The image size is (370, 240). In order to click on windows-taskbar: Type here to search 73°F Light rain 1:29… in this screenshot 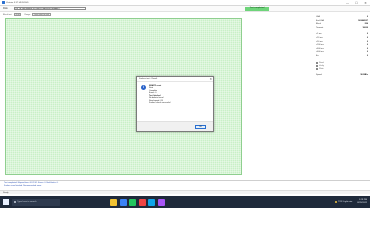, I will do `click(185, 202)`.